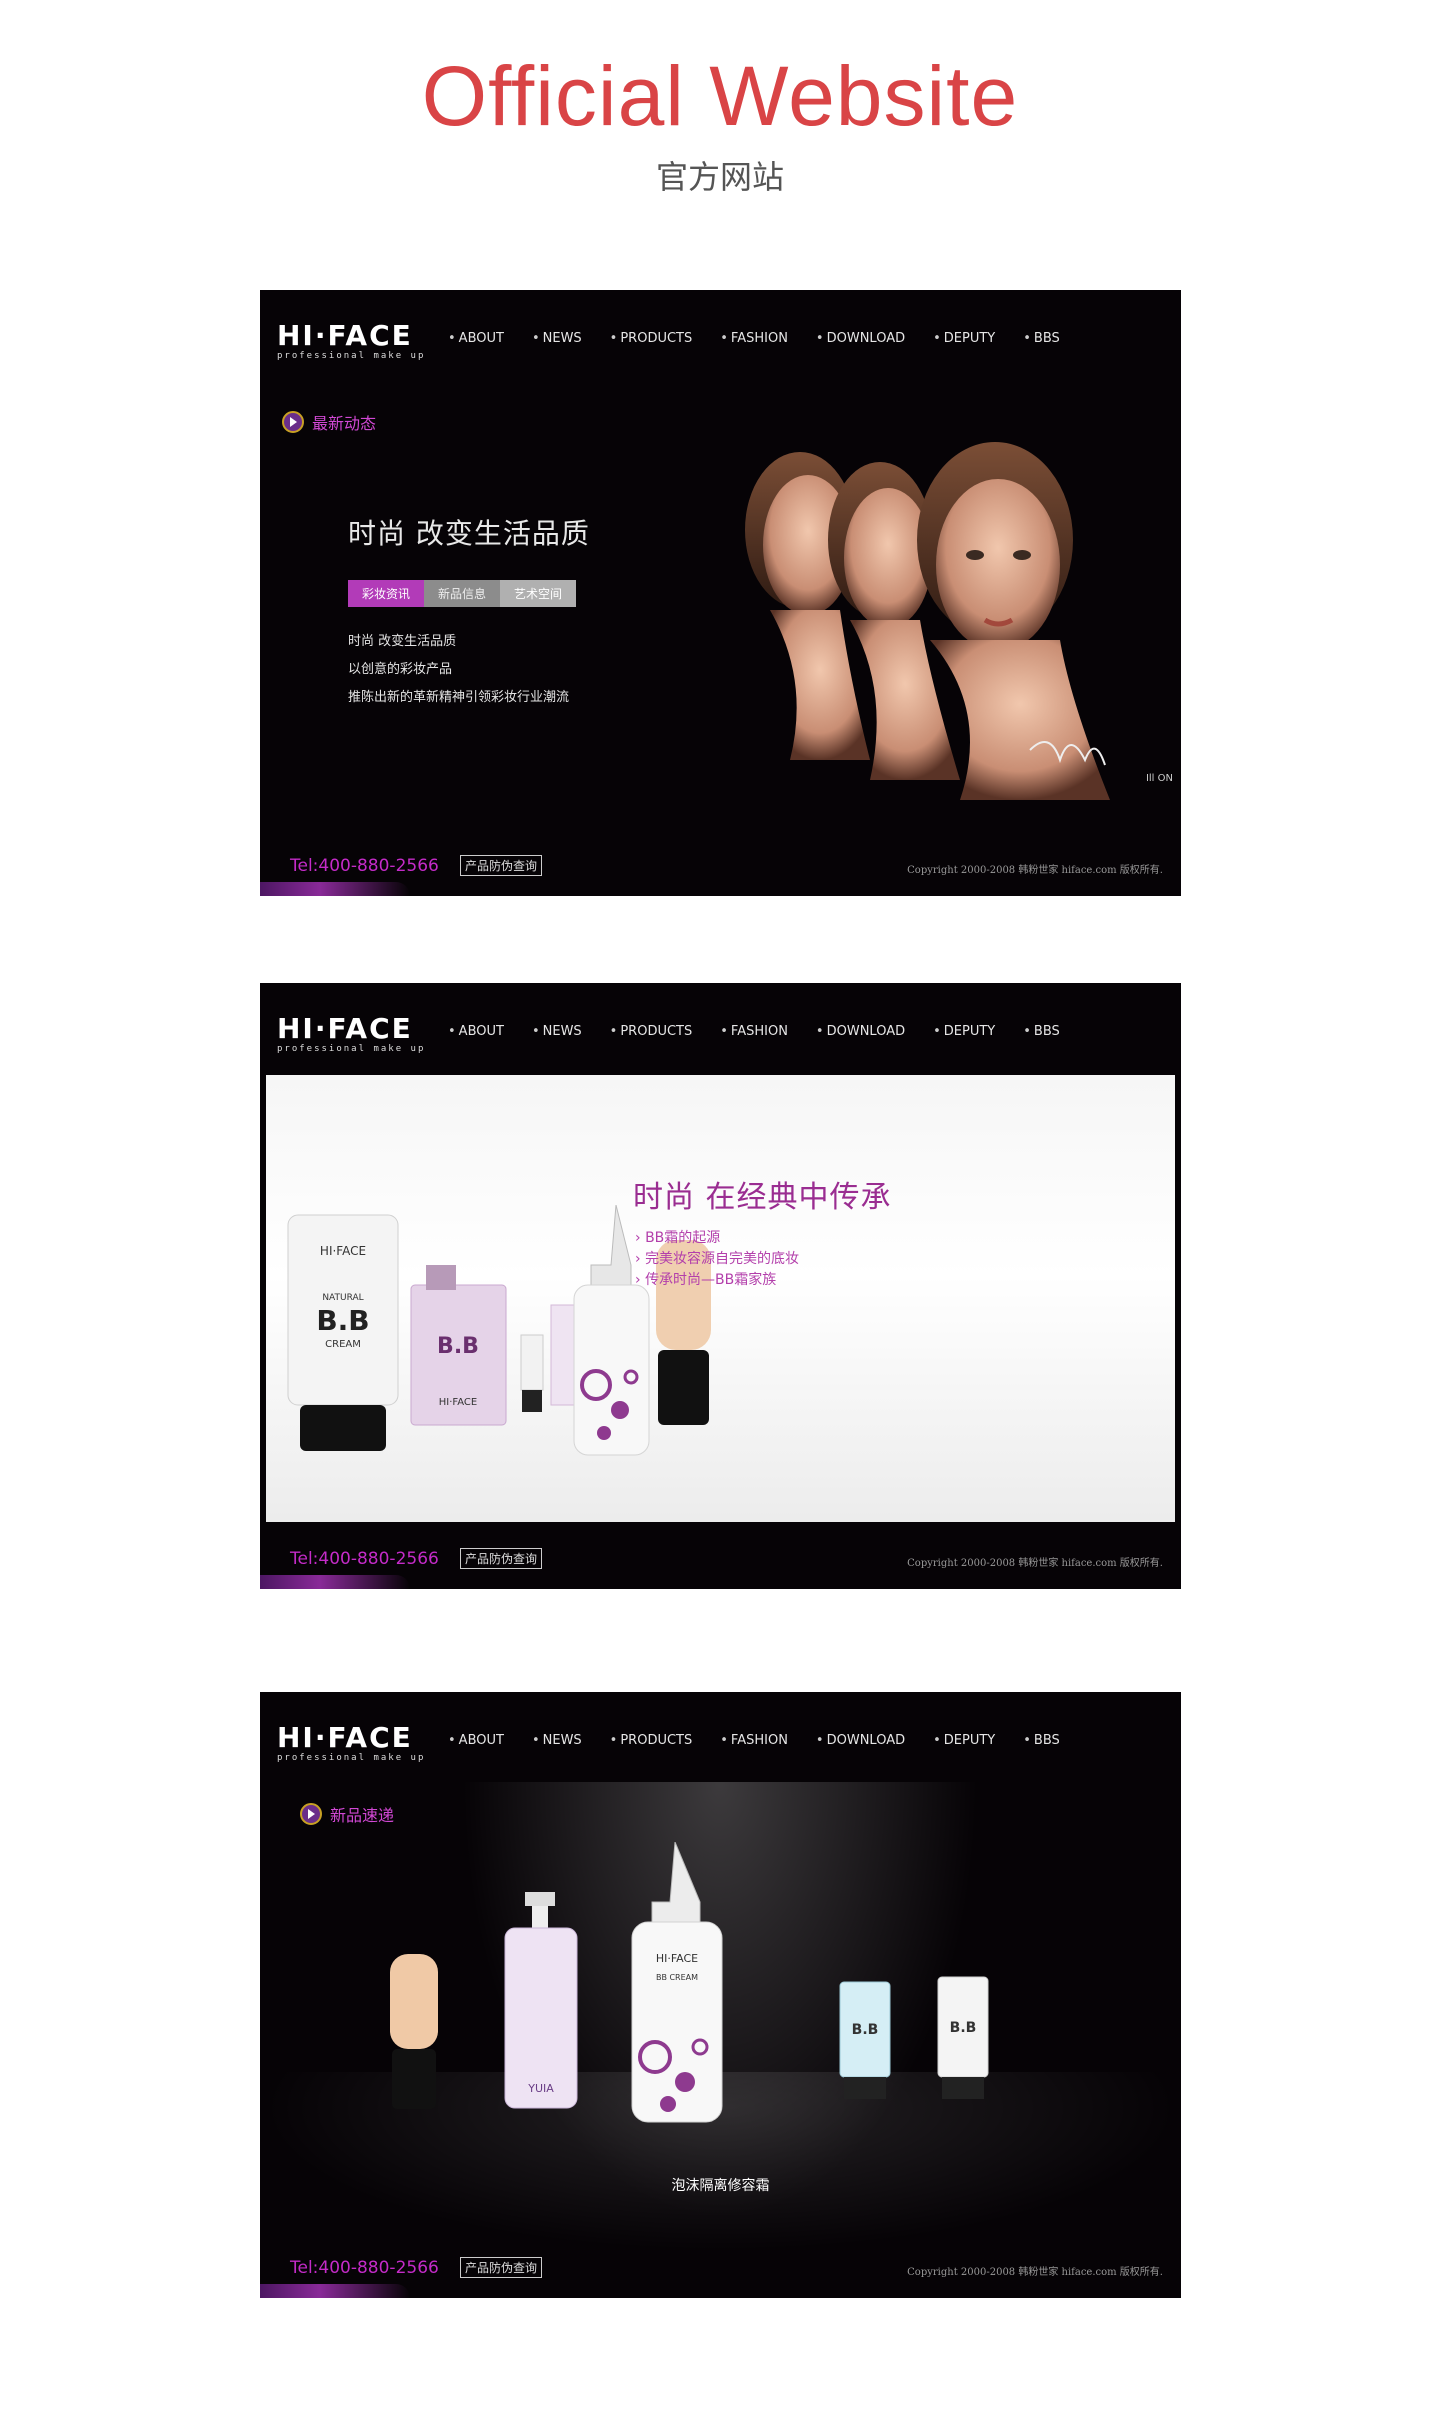  What do you see at coordinates (1159, 778) in the screenshot?
I see `brand-mark: Ill ON` at bounding box center [1159, 778].